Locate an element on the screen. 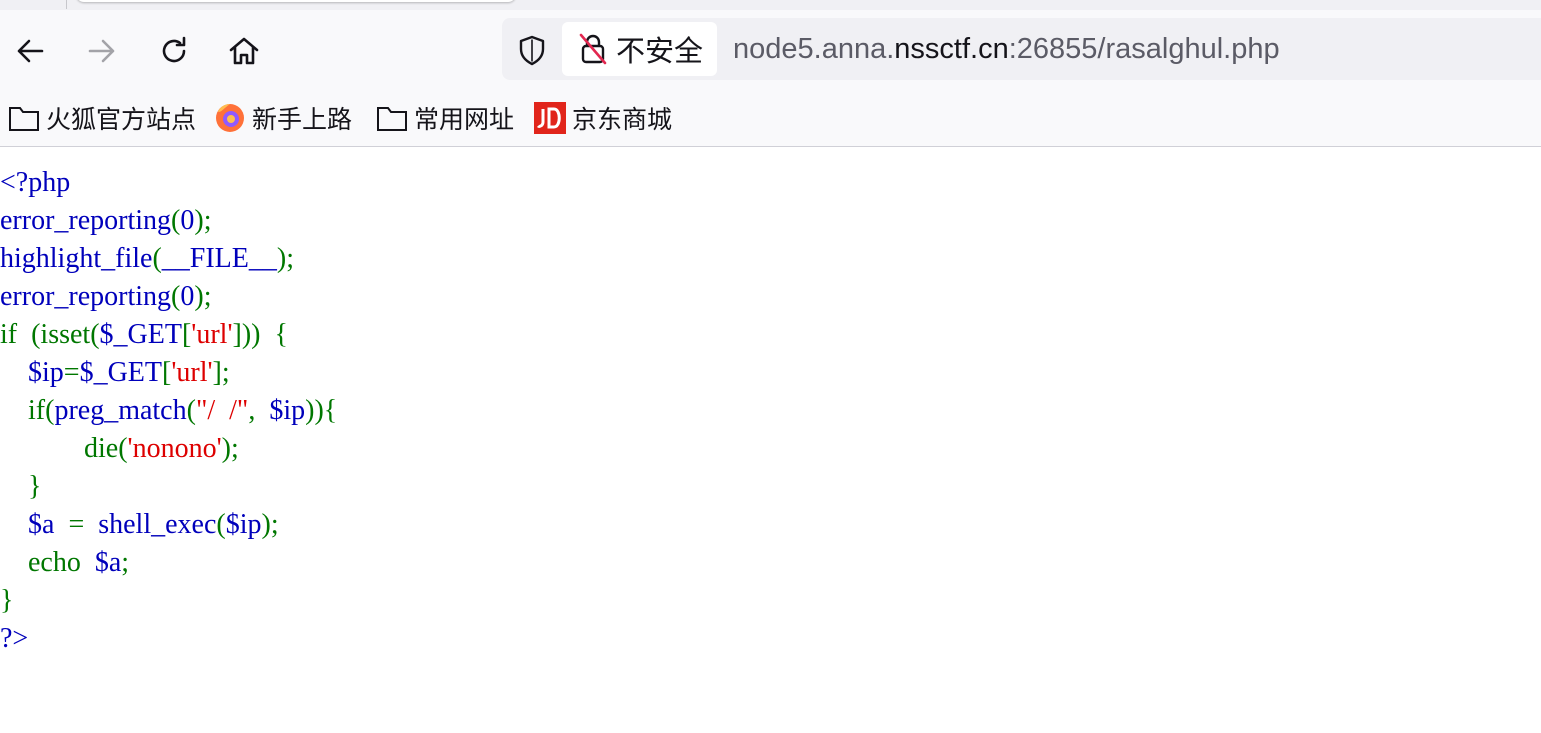  back-button is located at coordinates (30, 51).